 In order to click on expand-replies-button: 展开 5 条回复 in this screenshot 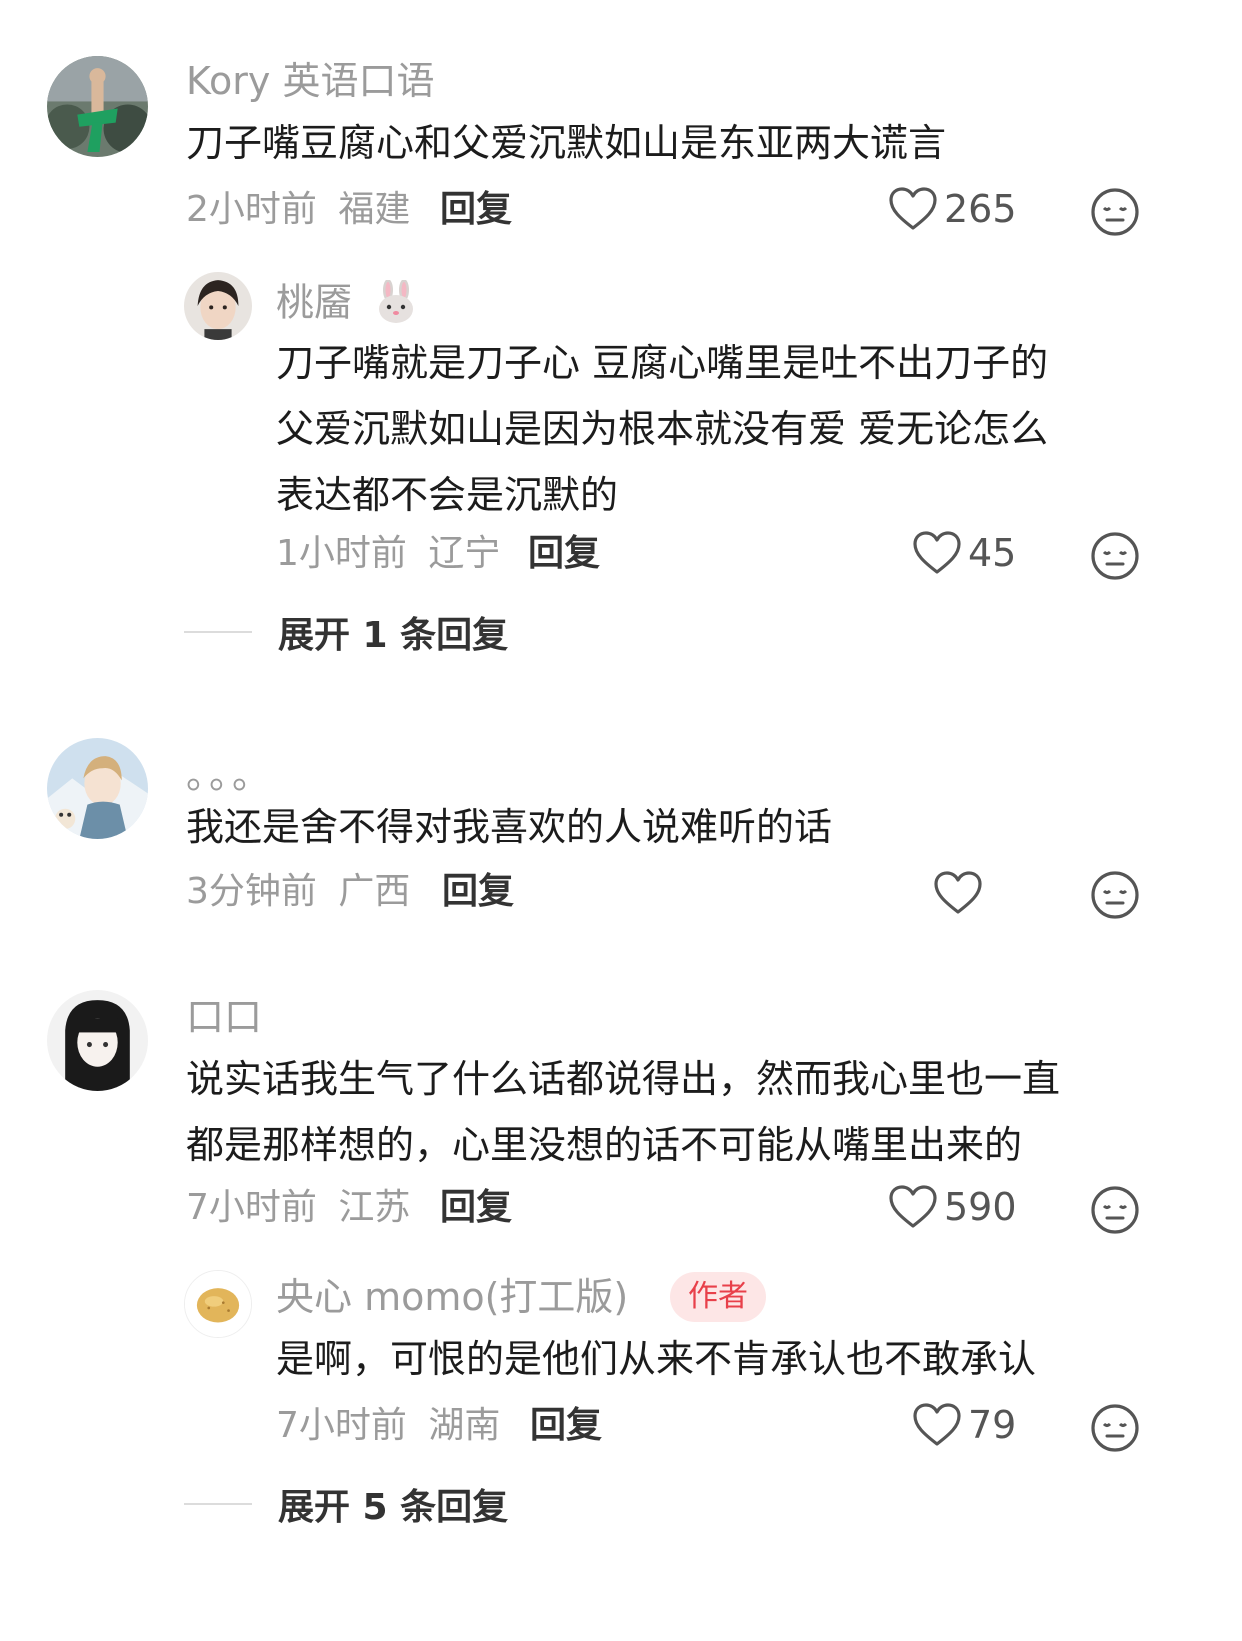, I will do `click(346, 1504)`.